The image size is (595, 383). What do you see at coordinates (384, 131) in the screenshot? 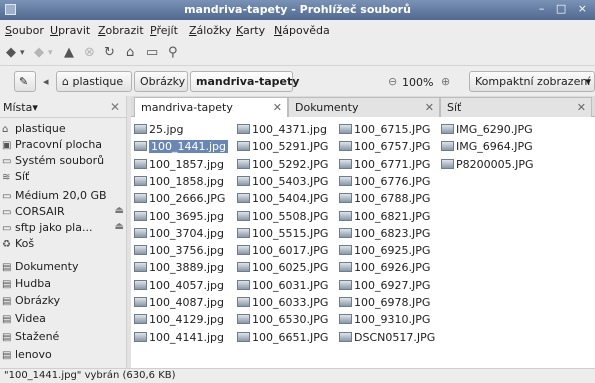
I see `file-item: 100_6715.JPG` at bounding box center [384, 131].